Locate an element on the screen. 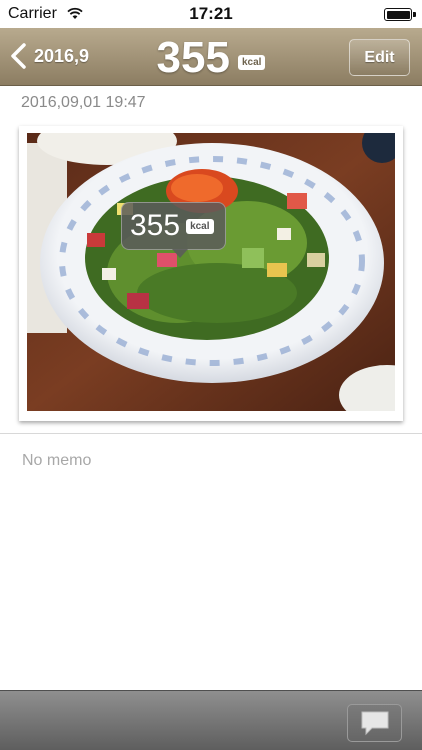  speech-bubble-icon is located at coordinates (374, 723).